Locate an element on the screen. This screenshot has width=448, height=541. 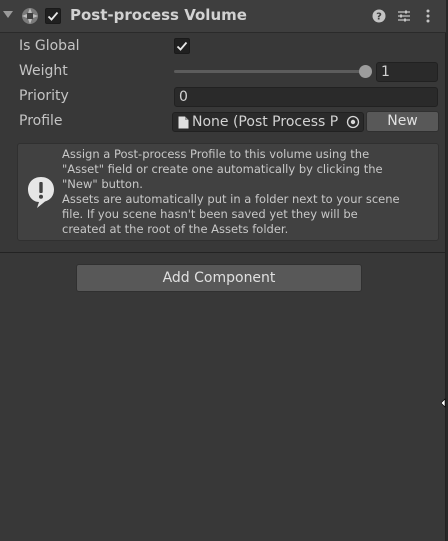
profile-label: Profile is located at coordinates (41, 121).